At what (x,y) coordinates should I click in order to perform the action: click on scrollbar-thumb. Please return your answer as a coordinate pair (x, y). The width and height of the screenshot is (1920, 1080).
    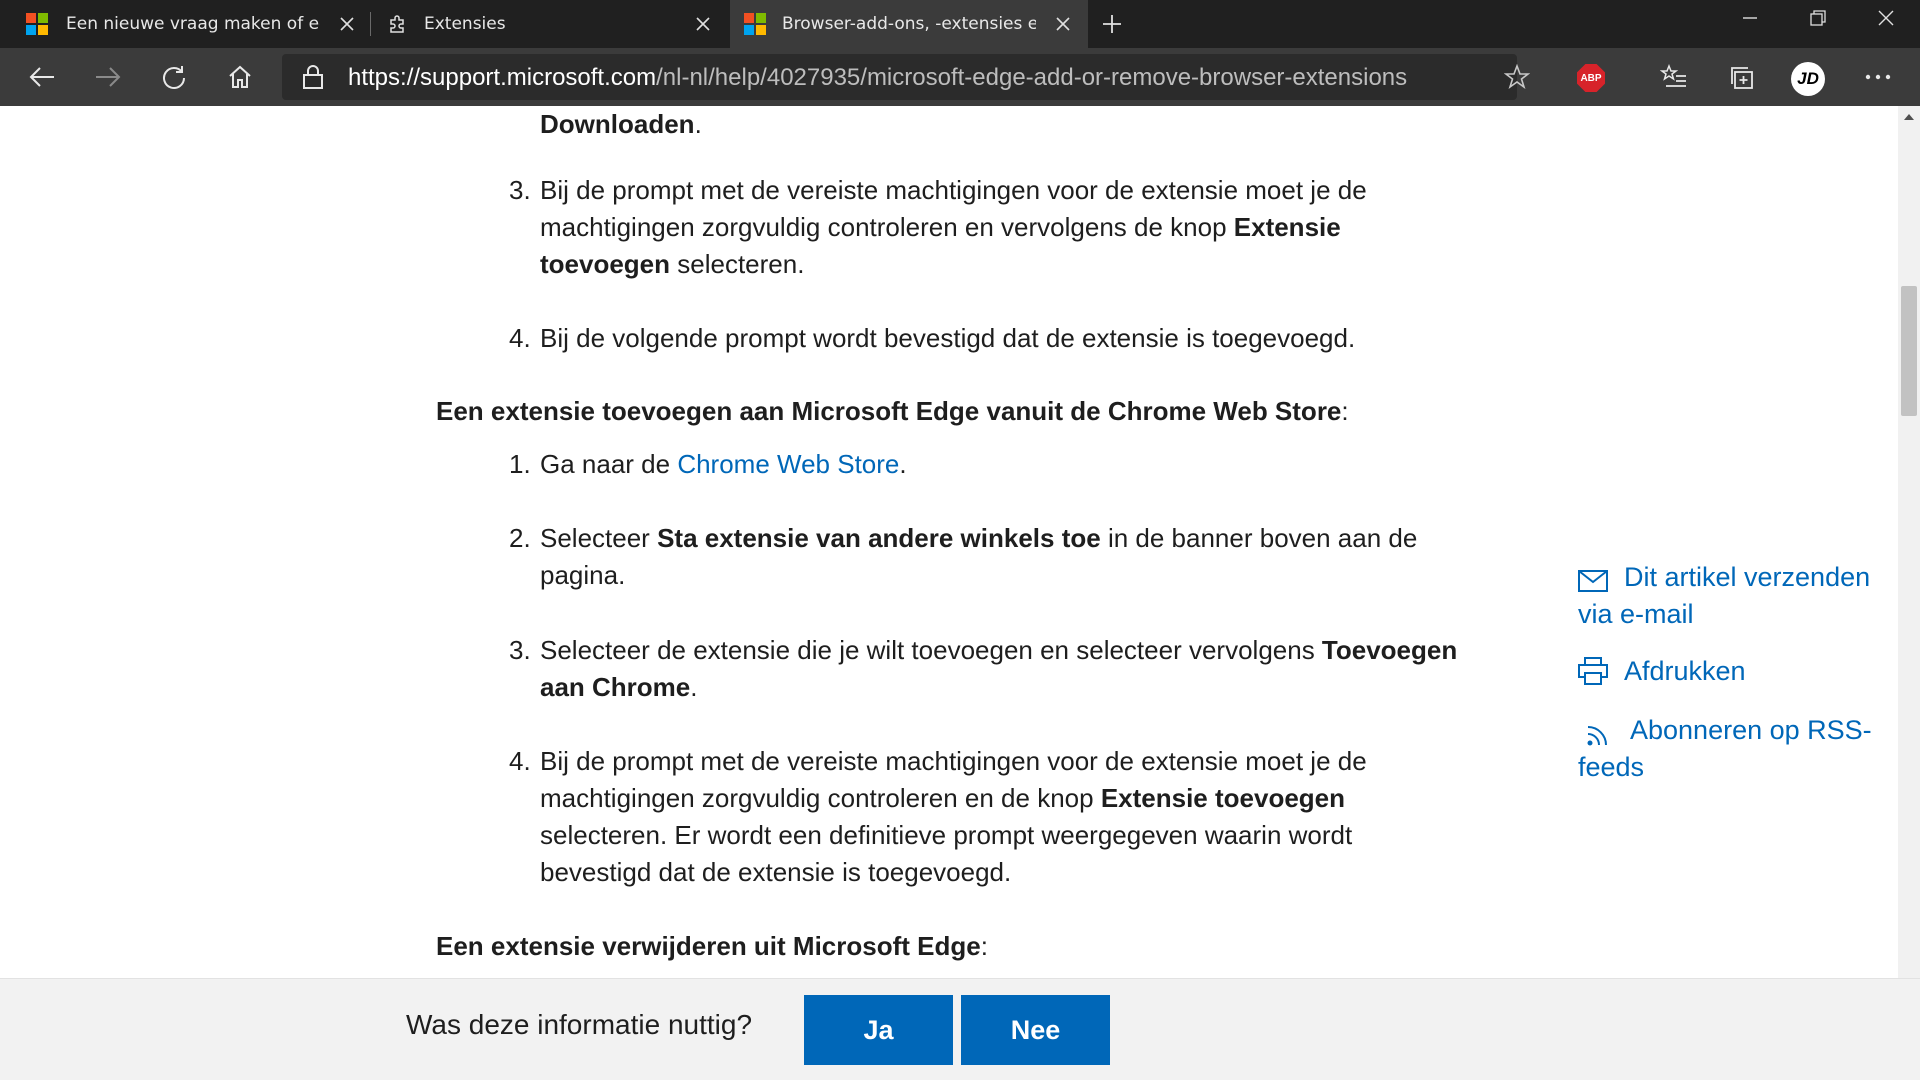
    Looking at the image, I should click on (1909, 351).